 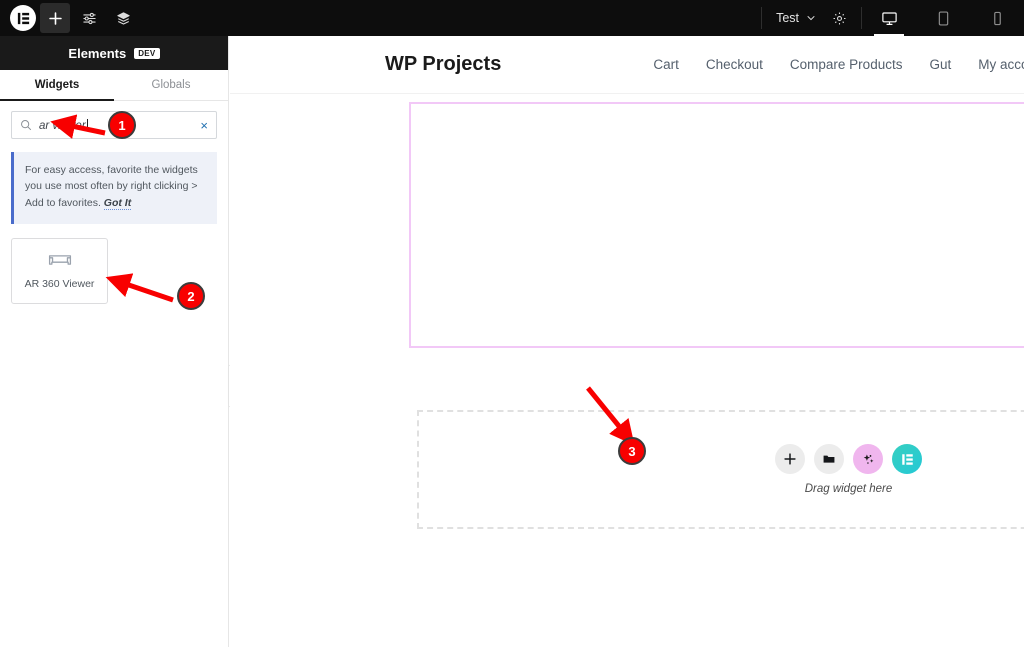 What do you see at coordinates (122, 125) in the screenshot?
I see `annotation-marker-1: 1` at bounding box center [122, 125].